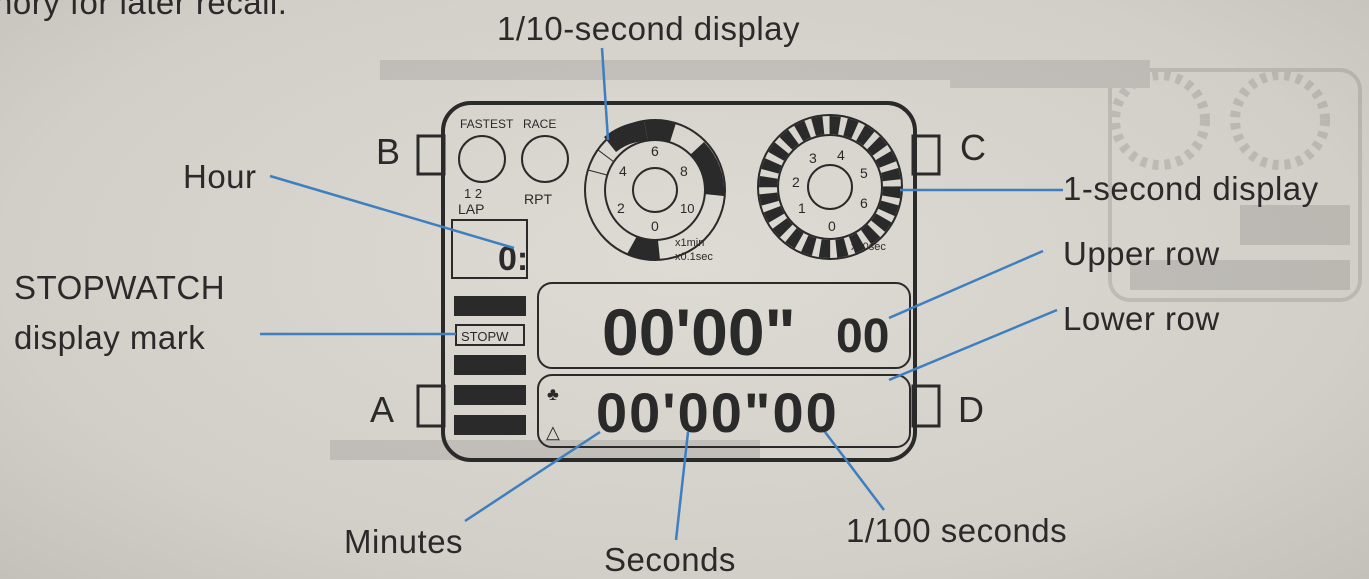 The image size is (1369, 579). Describe the element at coordinates (862, 336) in the screenshot. I see `upper-row-hundredths: 00` at that location.